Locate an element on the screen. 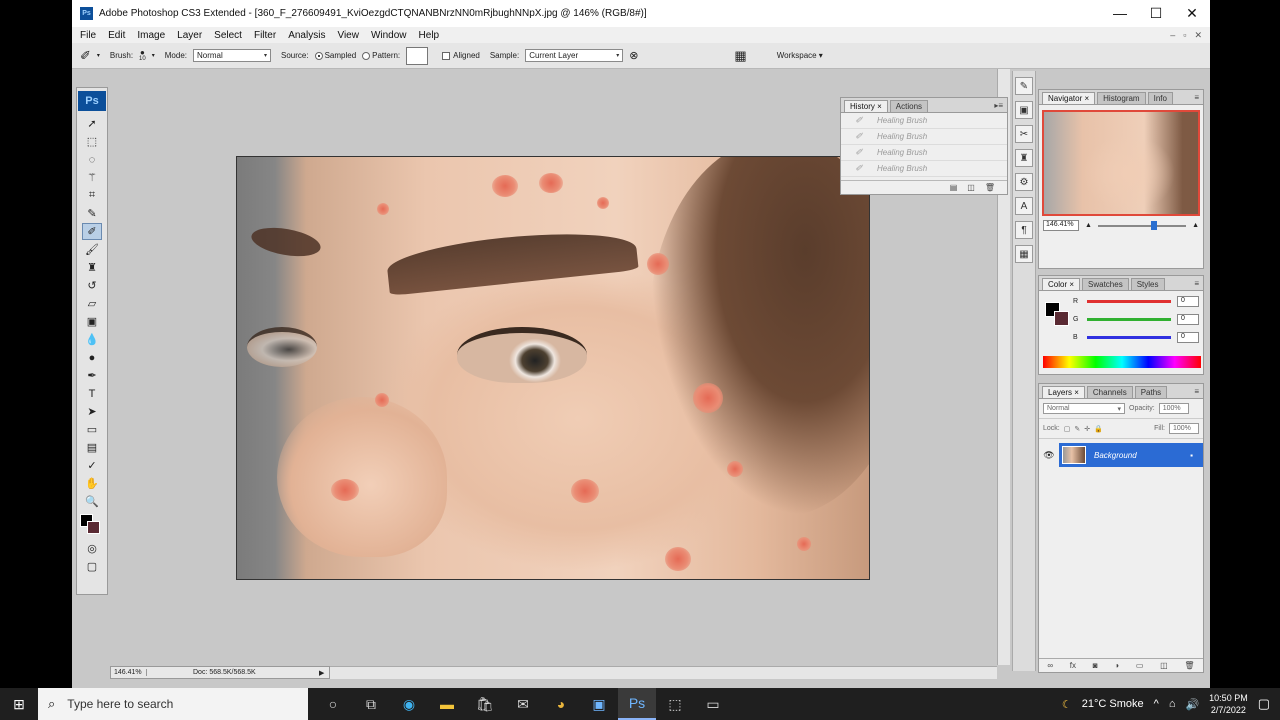 This screenshot has width=1280, height=720. tab-swatches: Swatches is located at coordinates (1105, 284).